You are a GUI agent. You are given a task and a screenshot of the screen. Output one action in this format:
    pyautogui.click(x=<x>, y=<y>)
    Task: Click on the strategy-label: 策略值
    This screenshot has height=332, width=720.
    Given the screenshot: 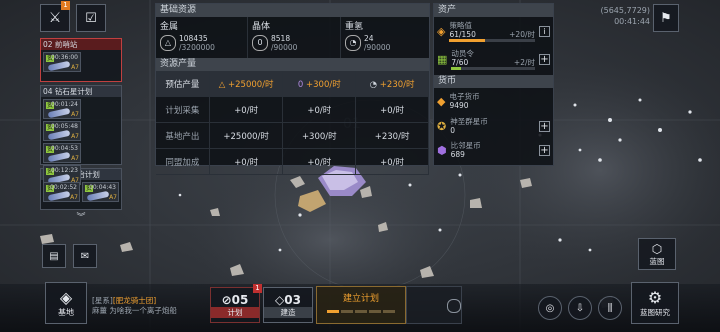 What is the action you would take?
    pyautogui.click(x=460, y=25)
    